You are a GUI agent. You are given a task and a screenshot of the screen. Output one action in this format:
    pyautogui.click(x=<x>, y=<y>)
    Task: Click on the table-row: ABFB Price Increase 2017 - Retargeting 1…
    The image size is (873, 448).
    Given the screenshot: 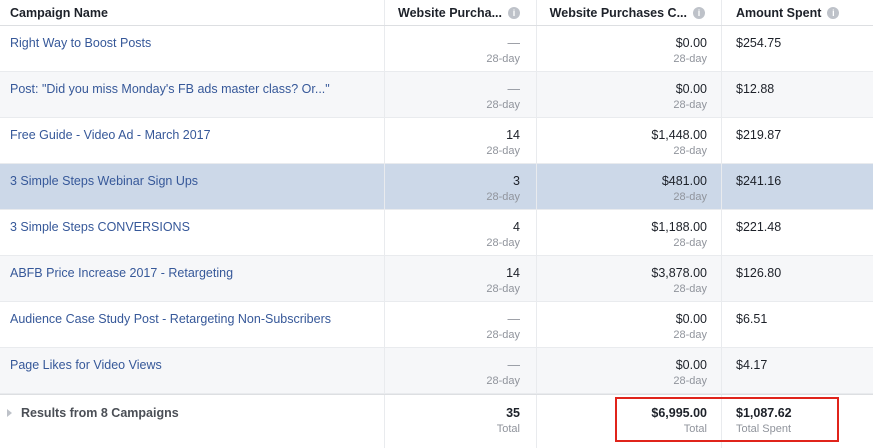 What is the action you would take?
    pyautogui.click(x=436, y=279)
    